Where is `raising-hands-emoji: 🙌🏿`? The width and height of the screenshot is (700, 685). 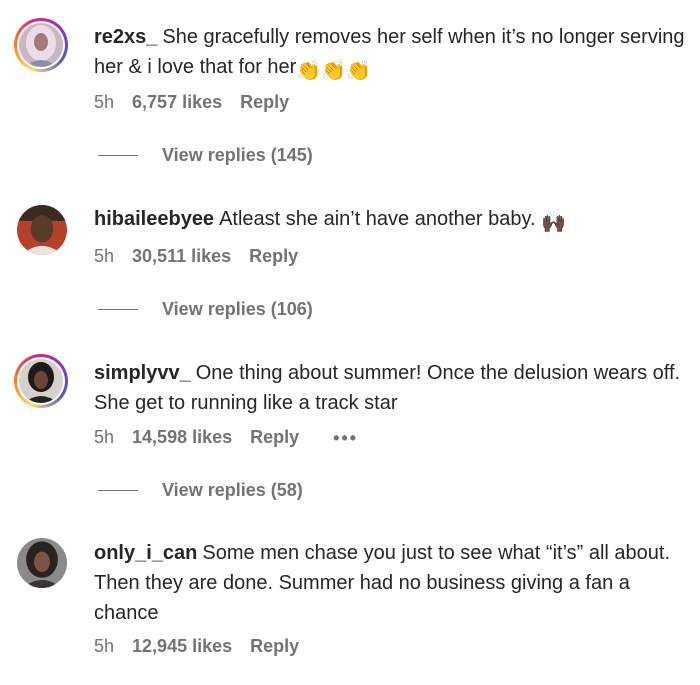 raising-hands-emoji: 🙌🏿 is located at coordinates (554, 223).